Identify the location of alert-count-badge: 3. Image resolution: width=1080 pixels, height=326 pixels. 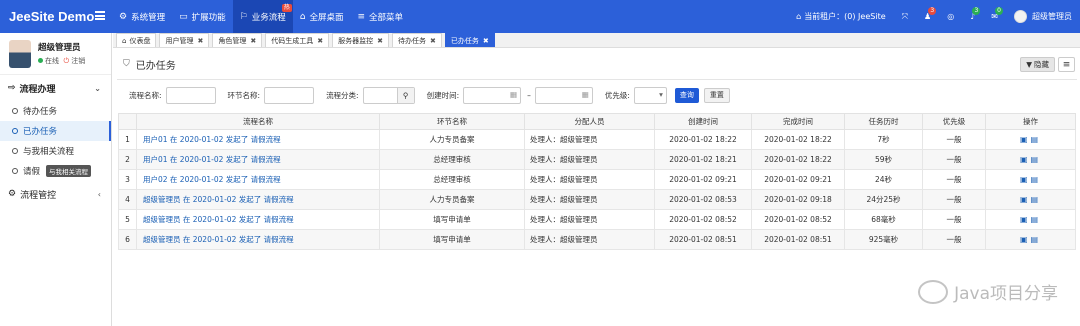
(976, 11).